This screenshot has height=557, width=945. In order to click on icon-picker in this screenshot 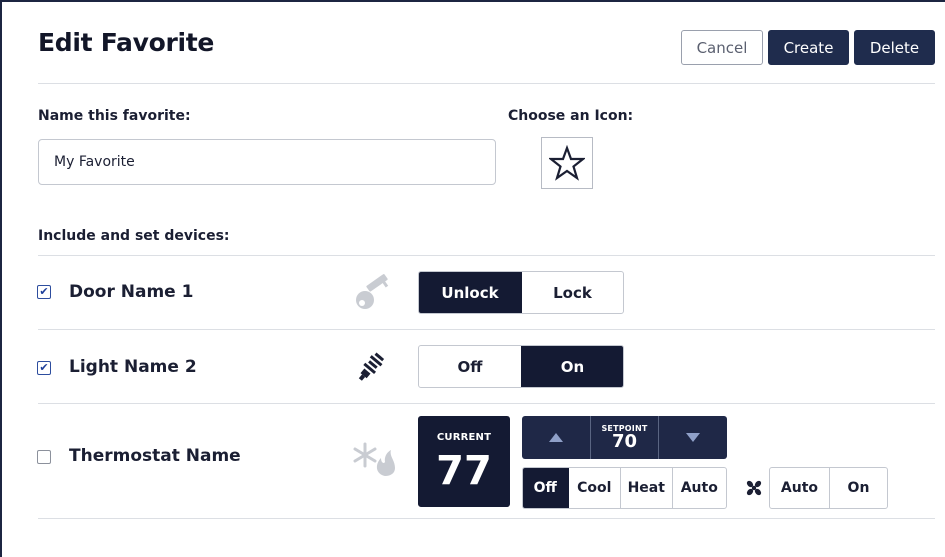, I will do `click(567, 163)`.